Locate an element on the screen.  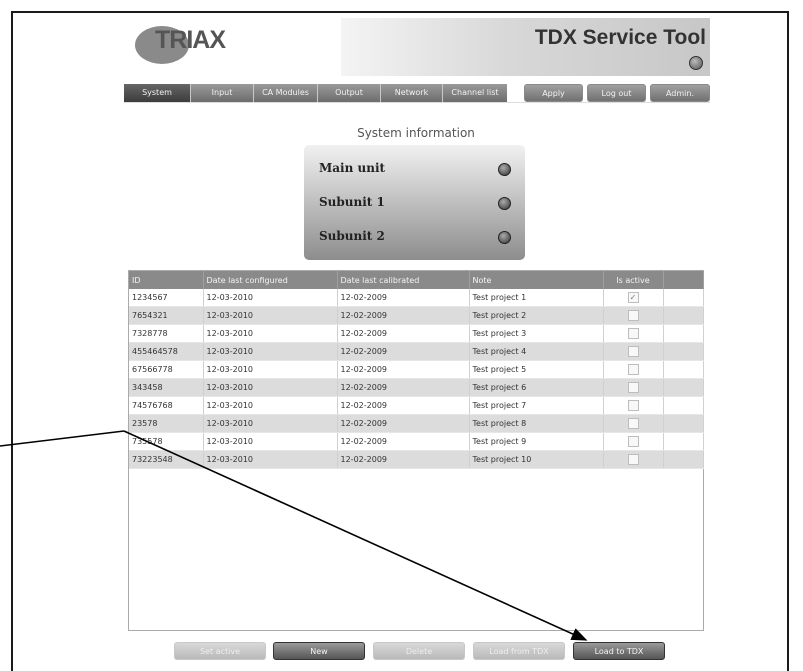
col-header-id: ID is located at coordinates (166, 280).